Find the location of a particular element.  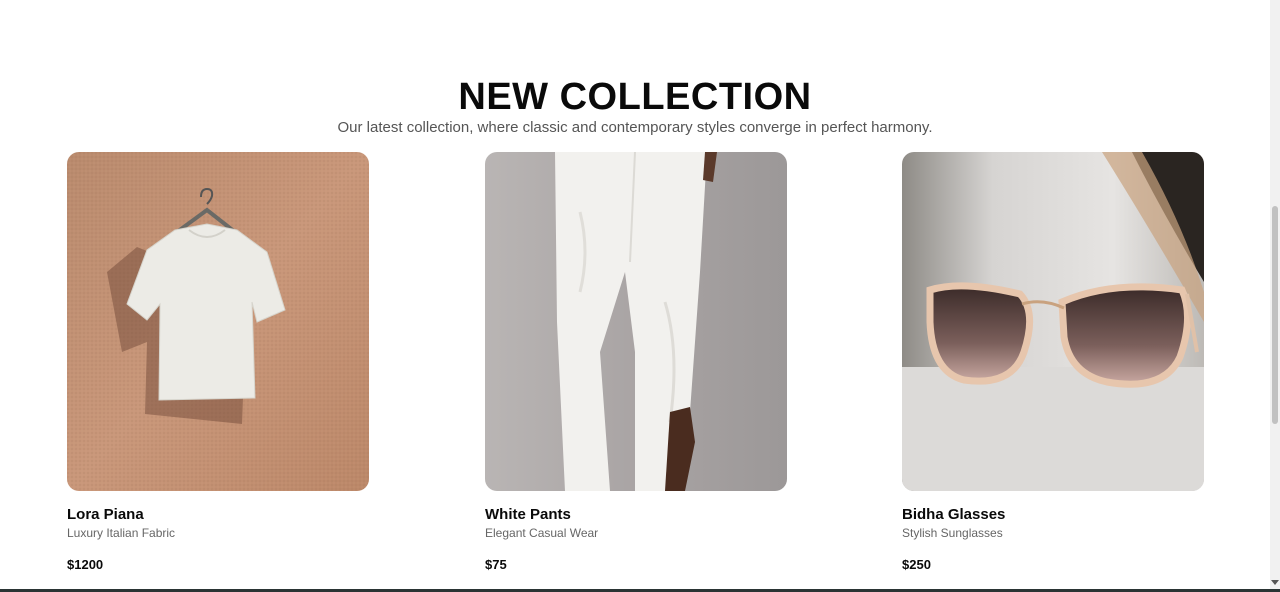

vertical-scrollbar is located at coordinates (1275, 294).